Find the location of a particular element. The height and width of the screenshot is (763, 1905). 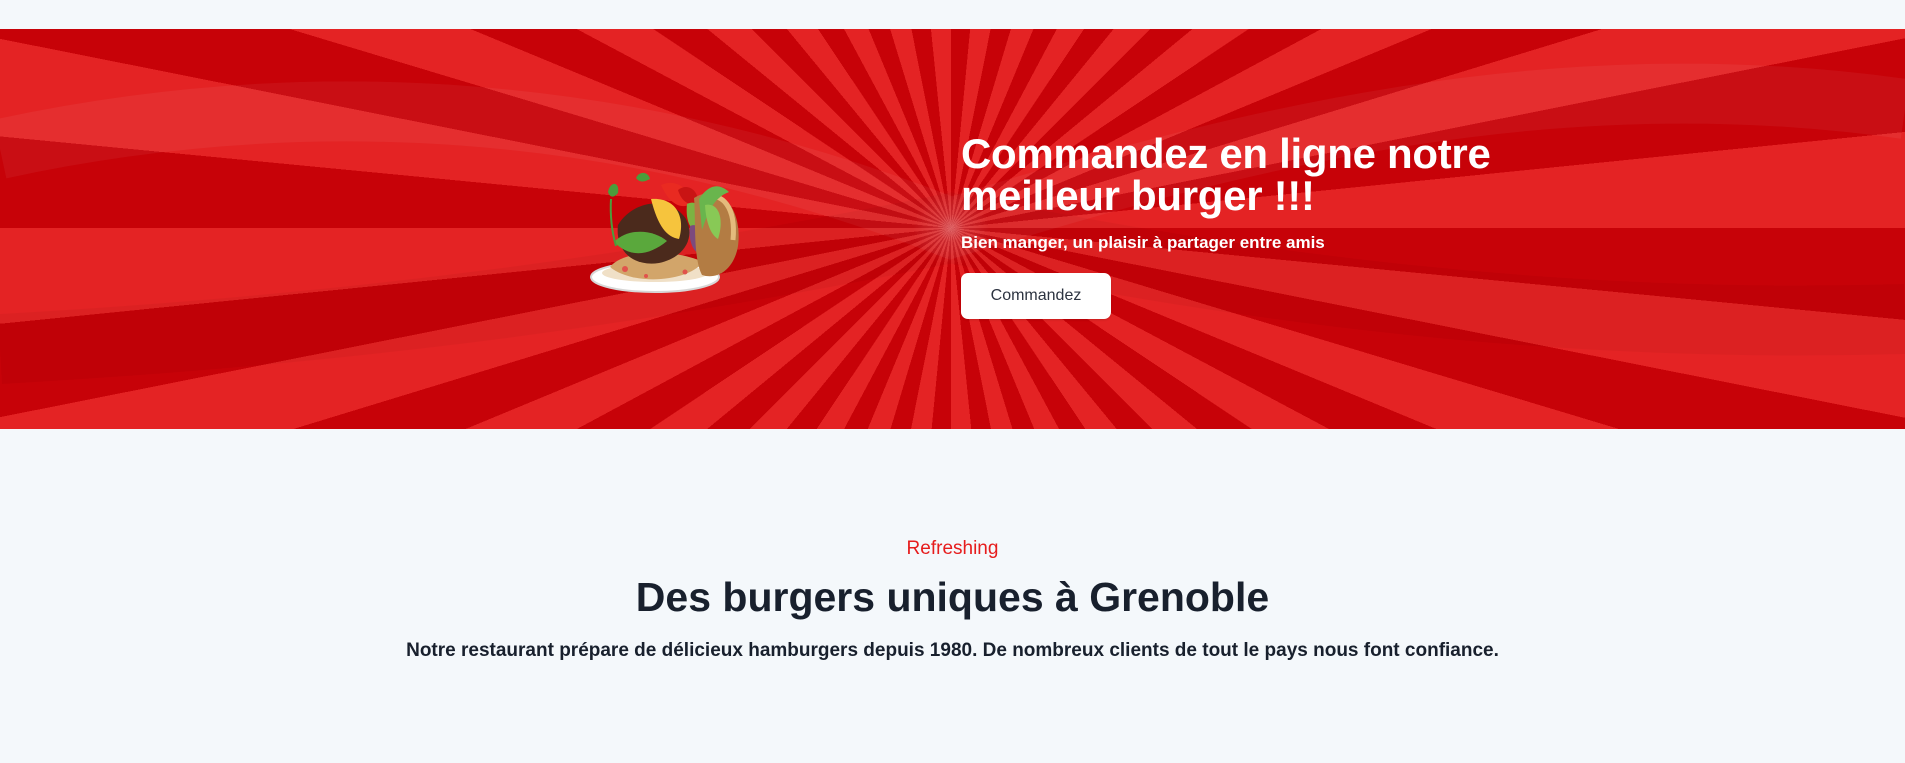

section-title: Des burgers uniques à Grenoble is located at coordinates (952, 597).